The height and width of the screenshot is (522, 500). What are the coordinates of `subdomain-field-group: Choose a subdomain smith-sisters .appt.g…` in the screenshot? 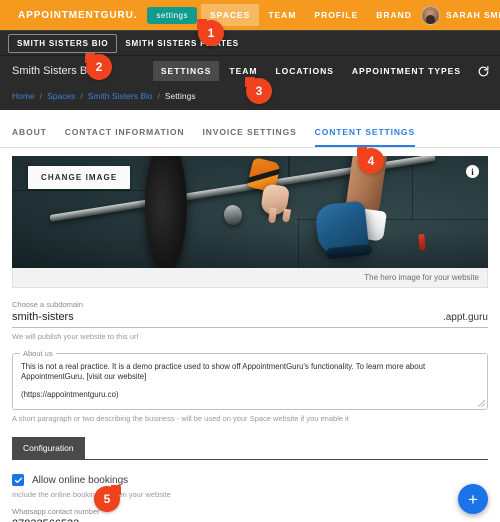 It's located at (250, 316).